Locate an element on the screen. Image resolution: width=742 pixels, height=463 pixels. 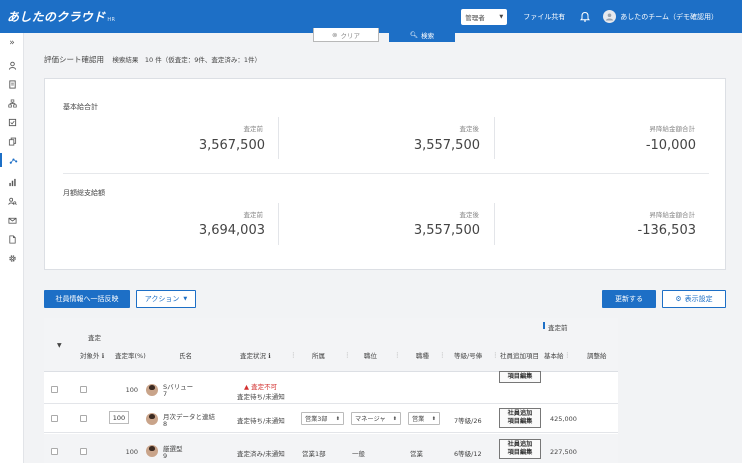
group-marker is located at coordinates (544, 325).